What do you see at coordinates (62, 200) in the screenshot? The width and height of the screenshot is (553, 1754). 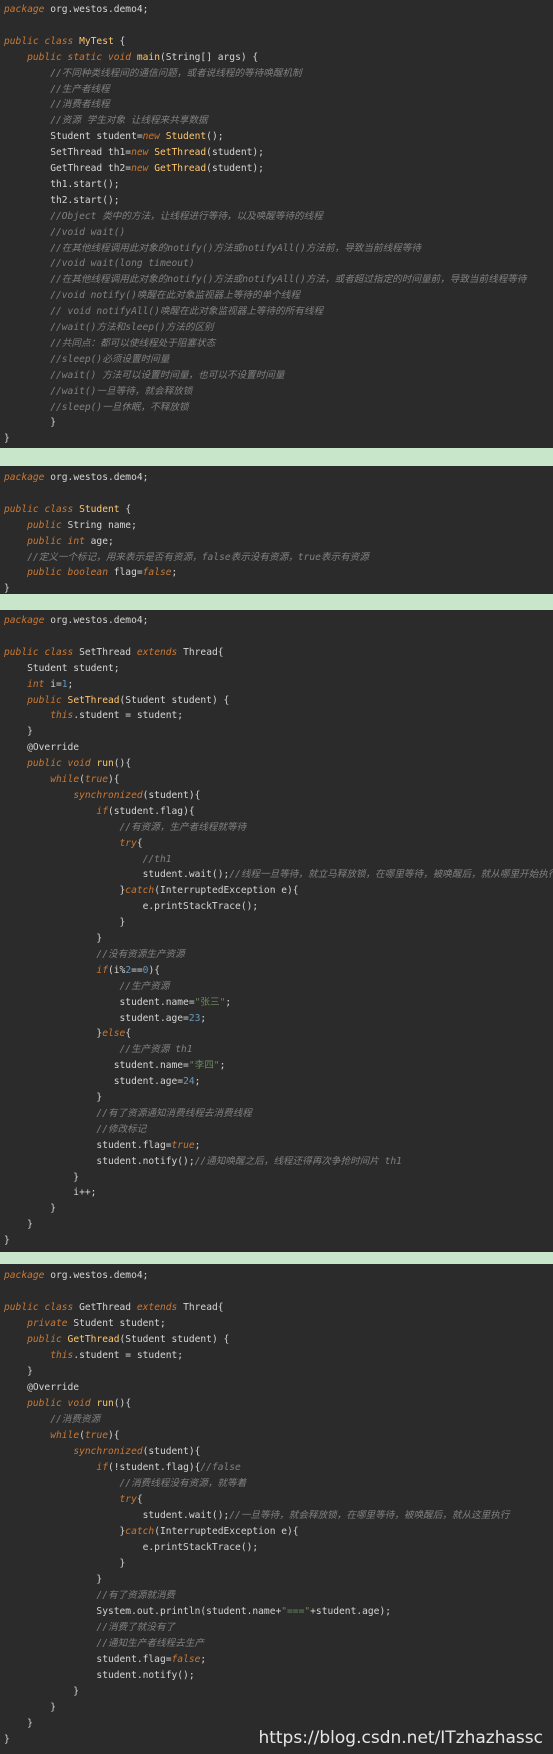 I see `code-line: th2.start();` at bounding box center [62, 200].